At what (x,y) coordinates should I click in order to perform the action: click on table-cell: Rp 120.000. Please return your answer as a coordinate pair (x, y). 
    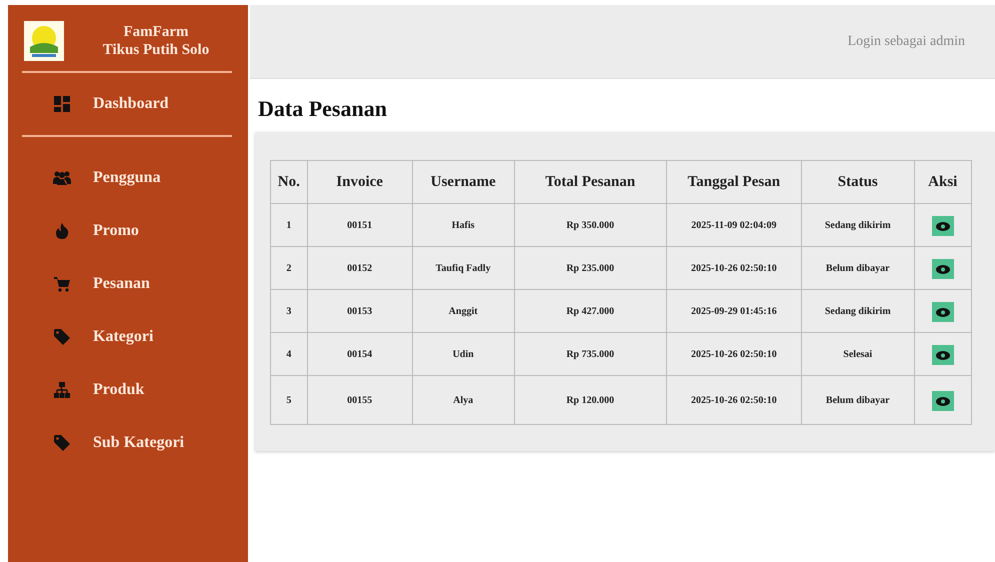
    Looking at the image, I should click on (590, 400).